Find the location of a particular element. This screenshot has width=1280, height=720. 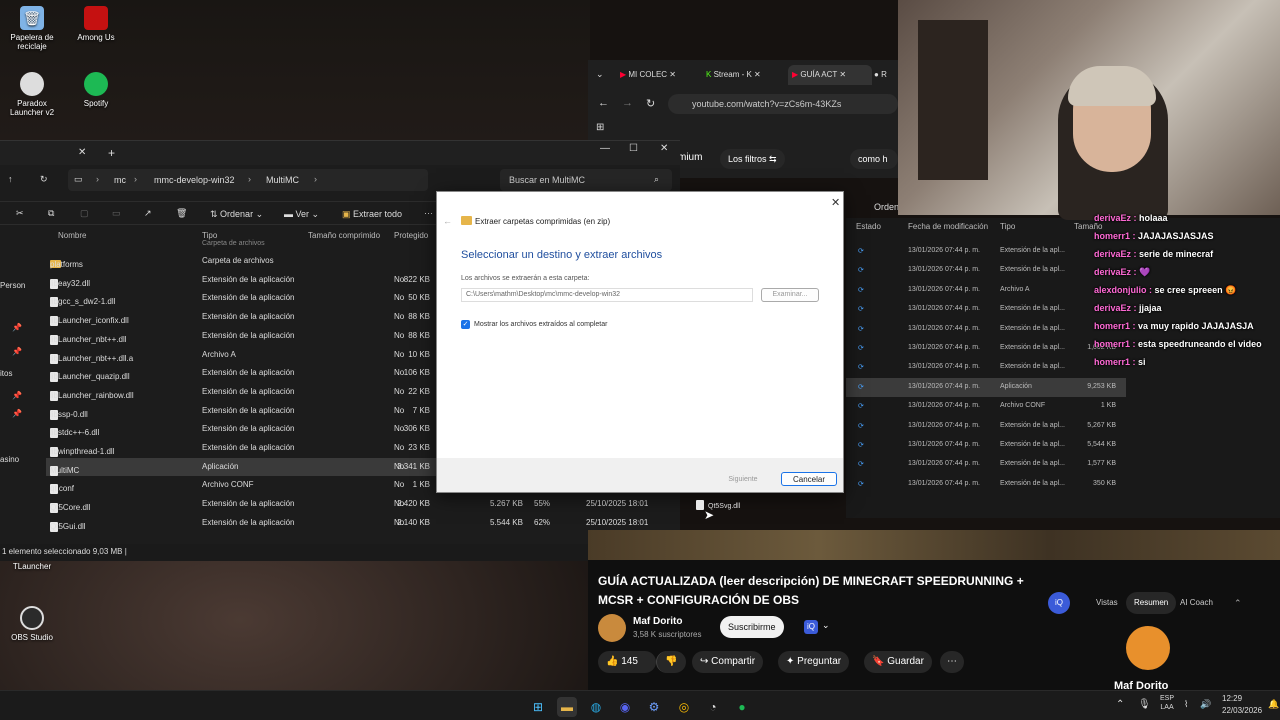

up-icon: ↑ is located at coordinates (10, 179).